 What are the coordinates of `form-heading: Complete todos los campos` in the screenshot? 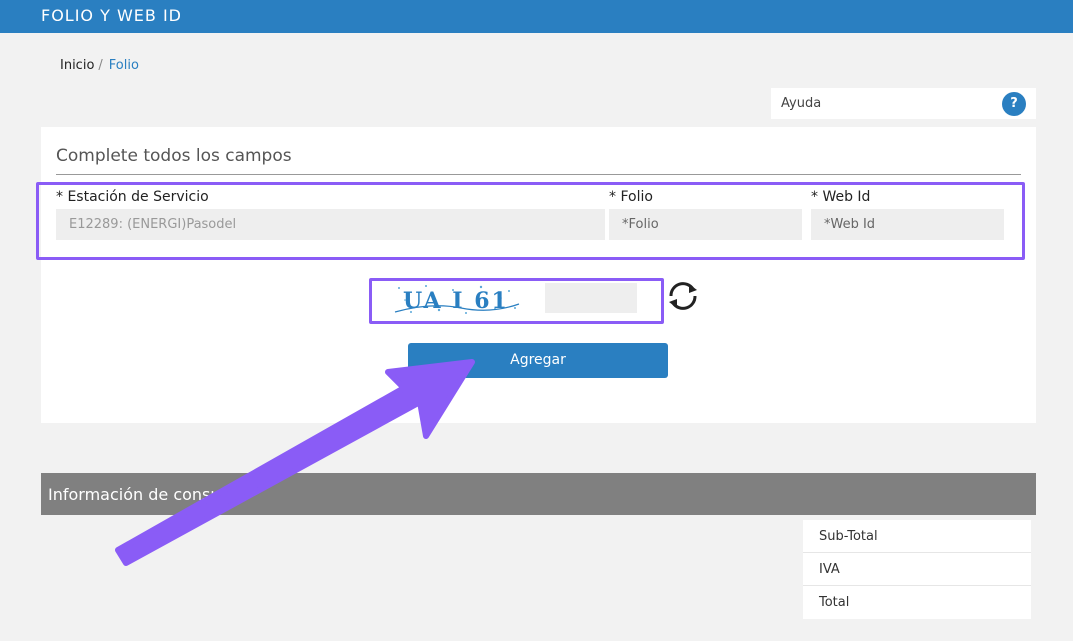 It's located at (174, 156).